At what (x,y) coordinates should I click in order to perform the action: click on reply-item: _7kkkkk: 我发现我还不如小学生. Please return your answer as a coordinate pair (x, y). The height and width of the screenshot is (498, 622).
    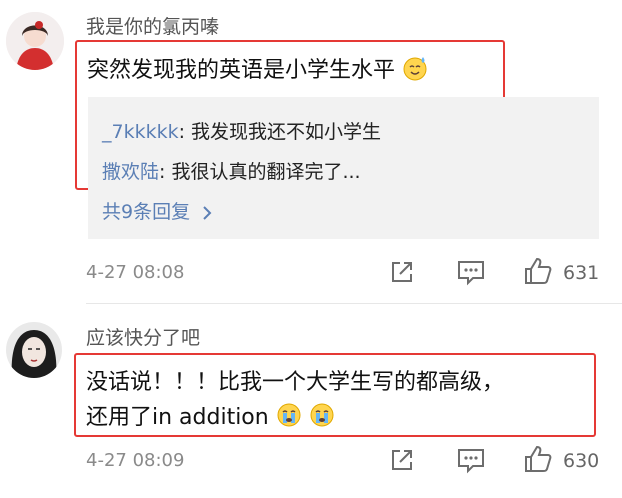
    Looking at the image, I should click on (241, 130).